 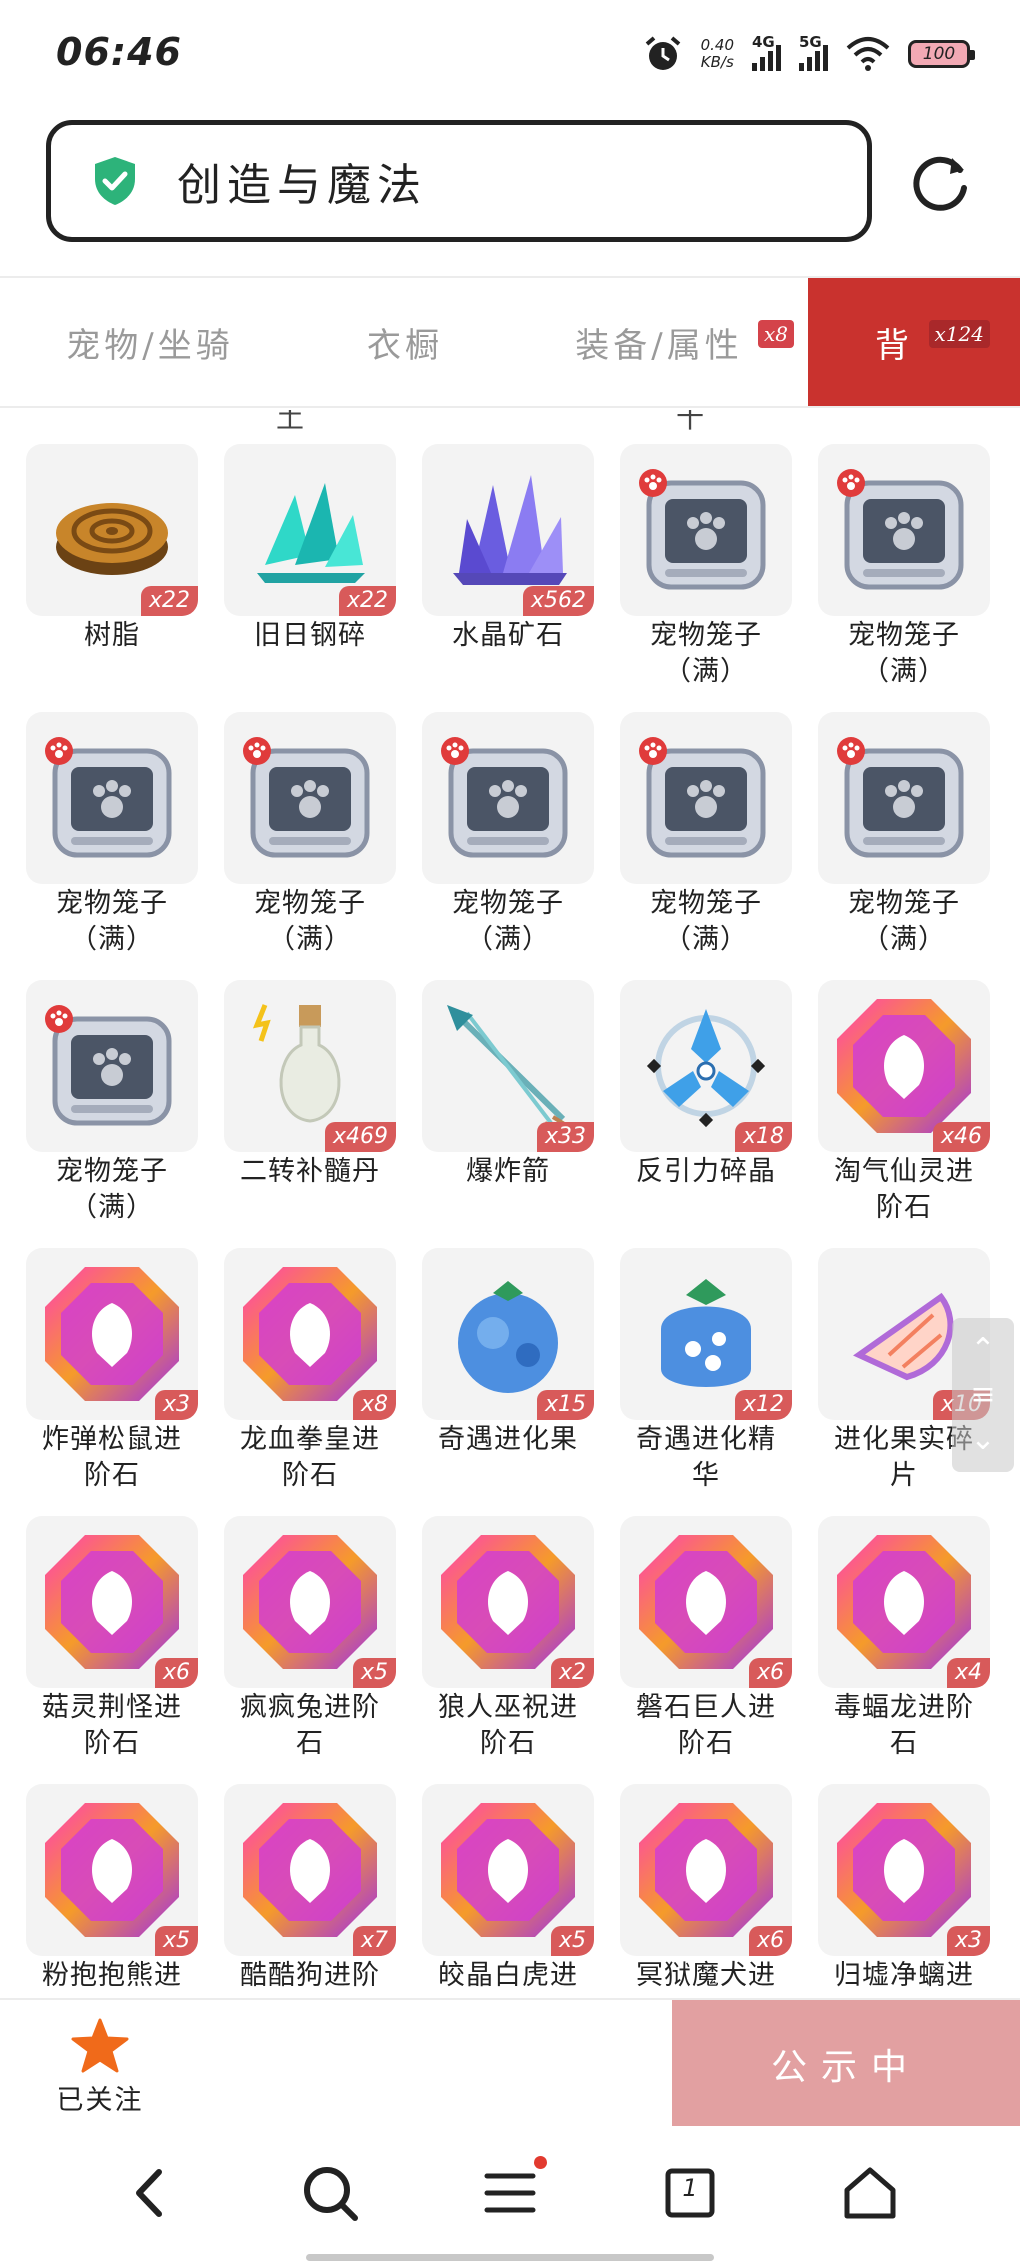 What do you see at coordinates (982, 1350) in the screenshot?
I see `scroll-up-icon: ⌃` at bounding box center [982, 1350].